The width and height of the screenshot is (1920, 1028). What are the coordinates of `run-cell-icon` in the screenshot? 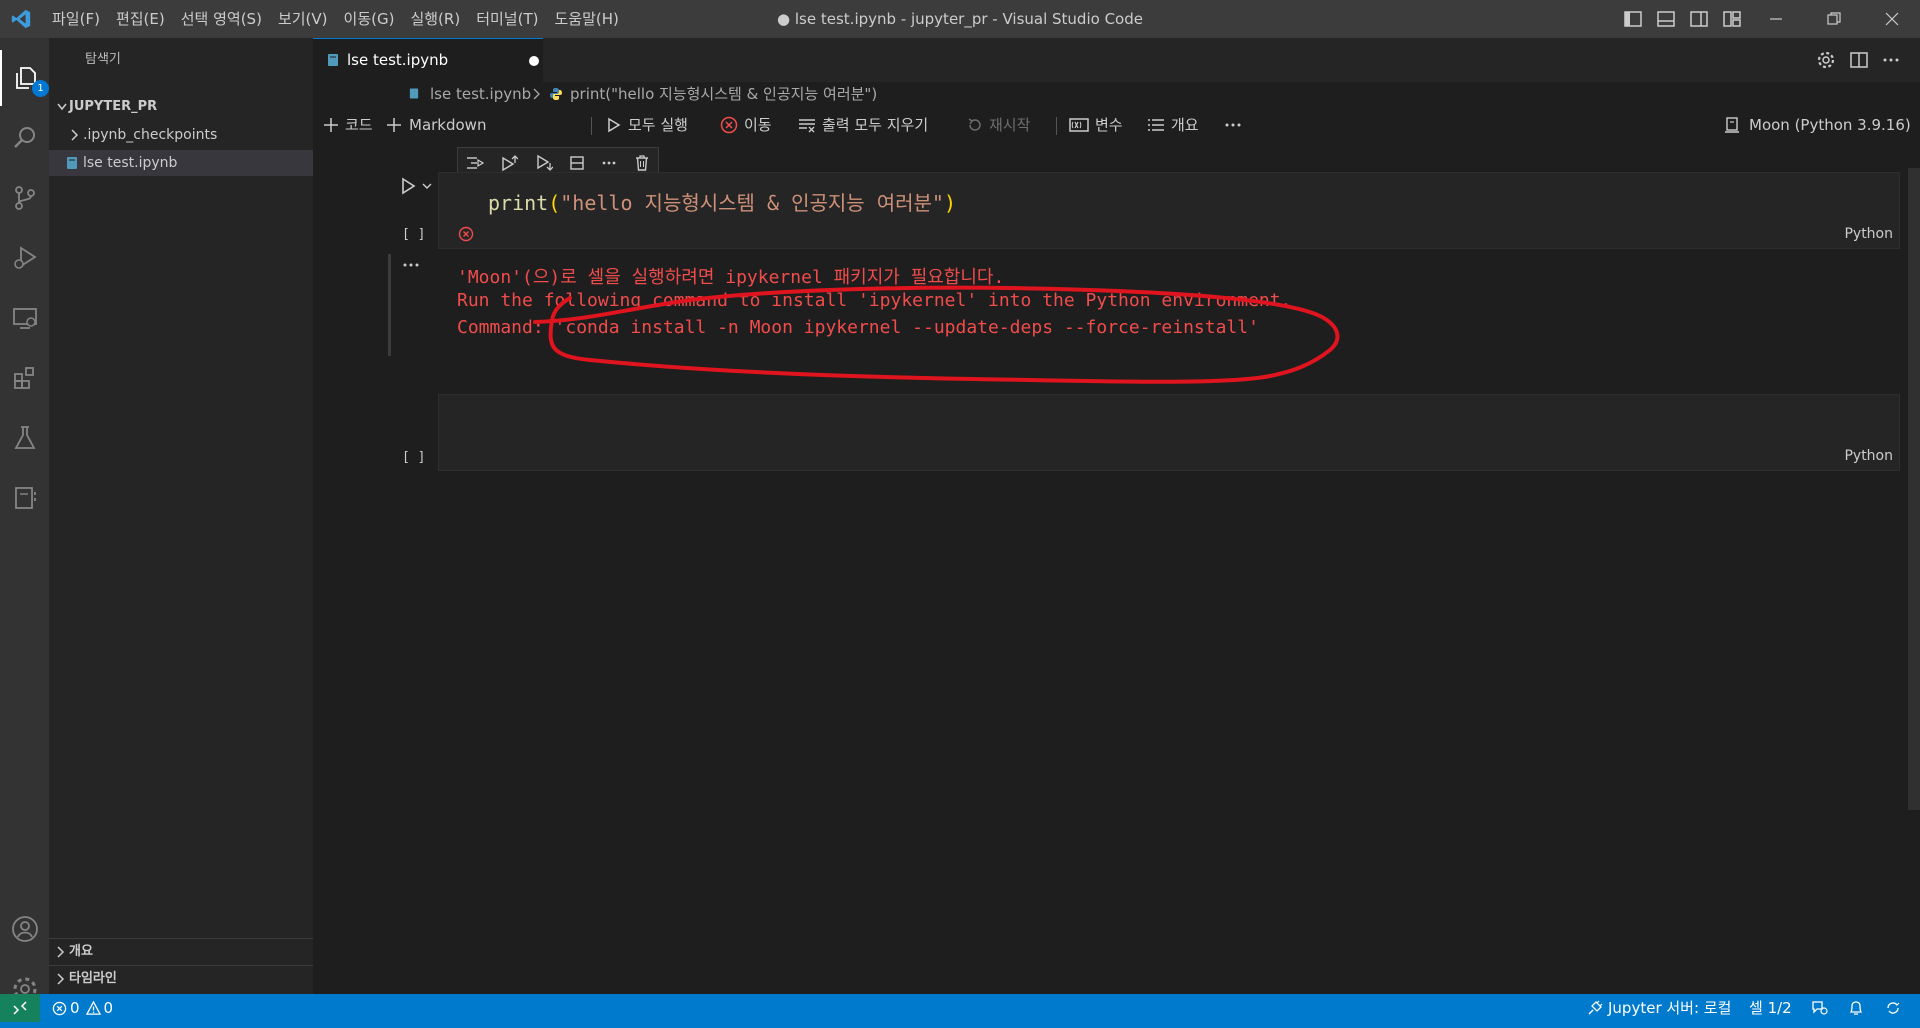 It's located at (408, 186).